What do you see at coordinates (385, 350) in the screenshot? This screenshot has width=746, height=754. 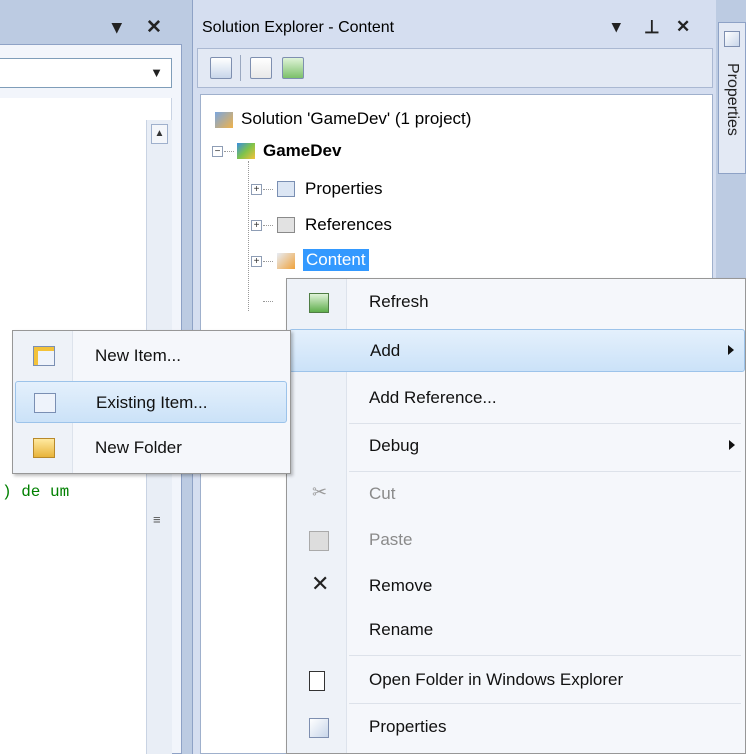 I see `menu-item-label: Add` at bounding box center [385, 350].